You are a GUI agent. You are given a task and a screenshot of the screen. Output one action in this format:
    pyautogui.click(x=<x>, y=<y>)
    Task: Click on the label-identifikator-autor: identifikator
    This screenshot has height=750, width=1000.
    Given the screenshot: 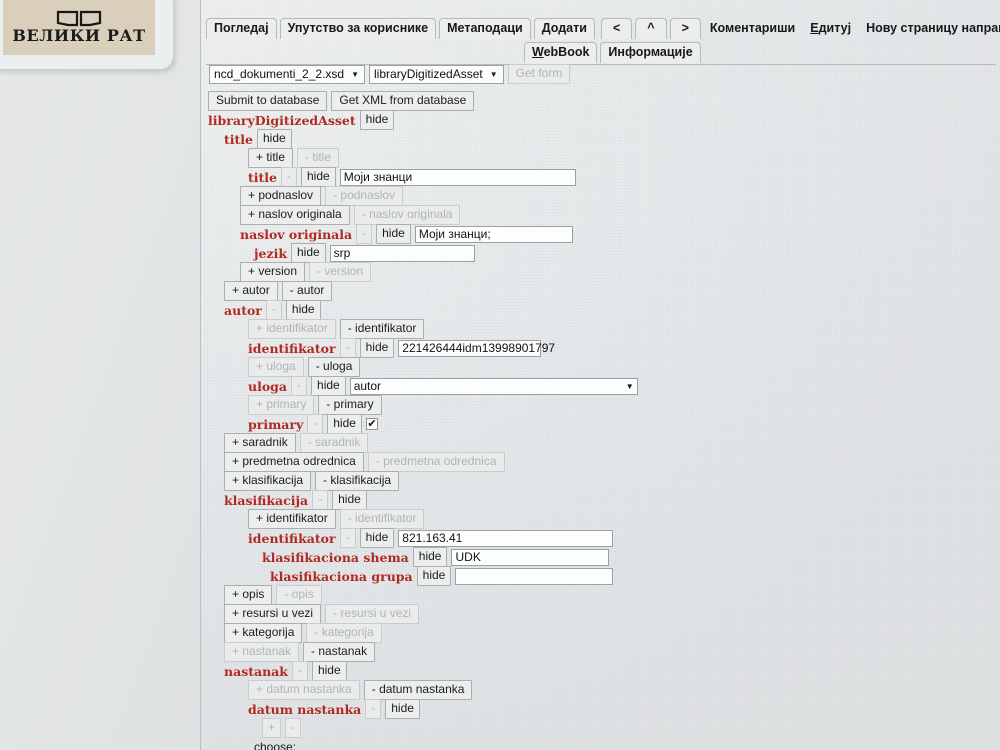 What is the action you would take?
    pyautogui.click(x=292, y=348)
    